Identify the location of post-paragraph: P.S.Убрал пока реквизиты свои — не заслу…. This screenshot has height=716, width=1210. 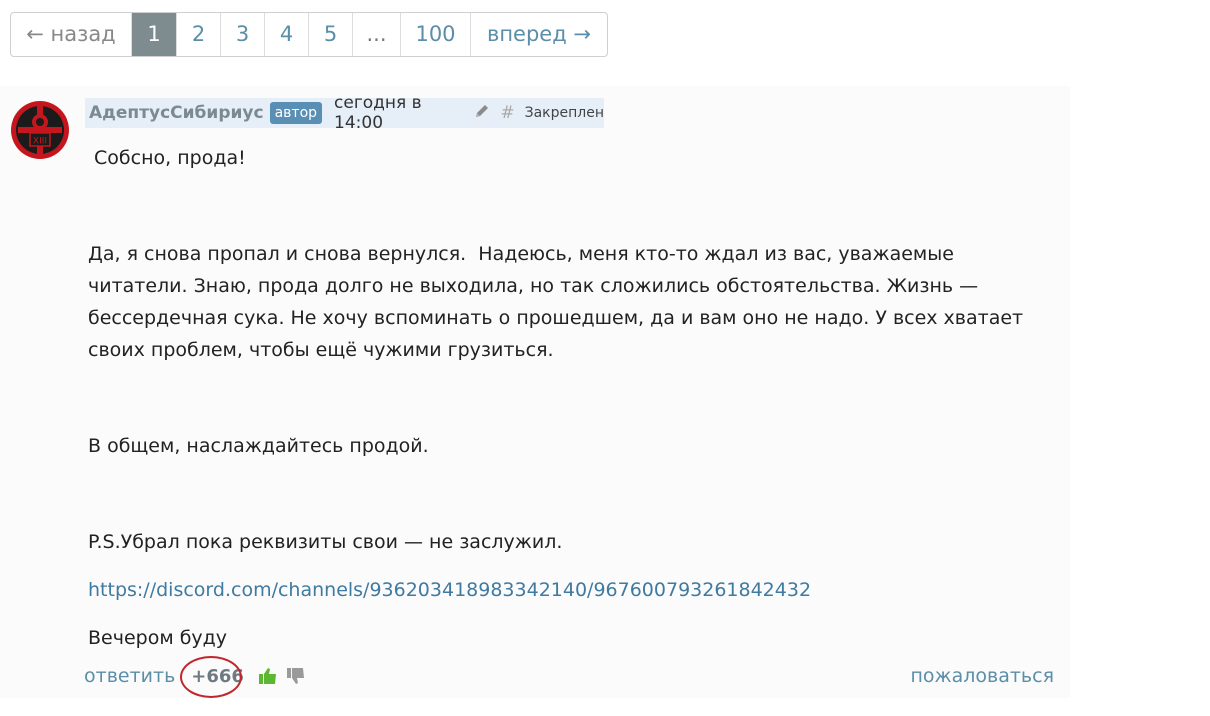
(325, 542).